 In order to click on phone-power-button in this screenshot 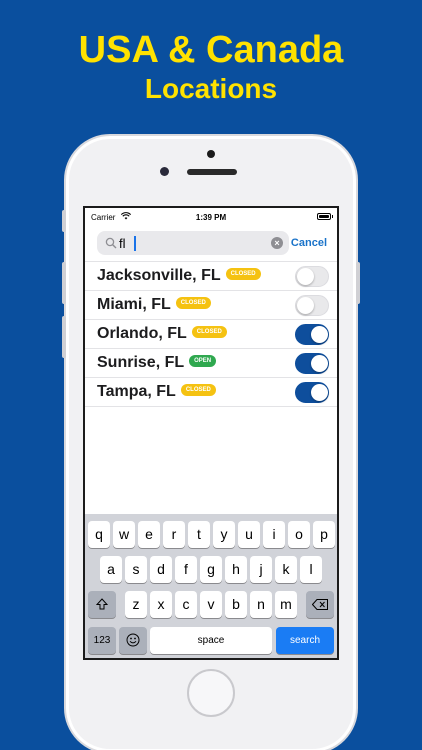, I will do `click(358, 283)`.